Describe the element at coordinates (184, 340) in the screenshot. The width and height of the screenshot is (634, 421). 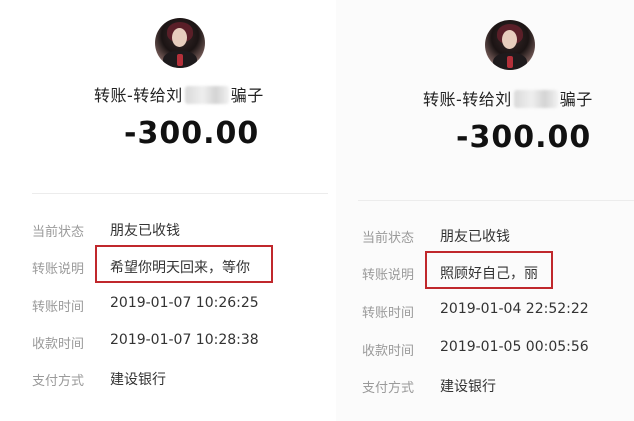
I see `receive-time-value: 2019-01-07 10:28:38` at that location.